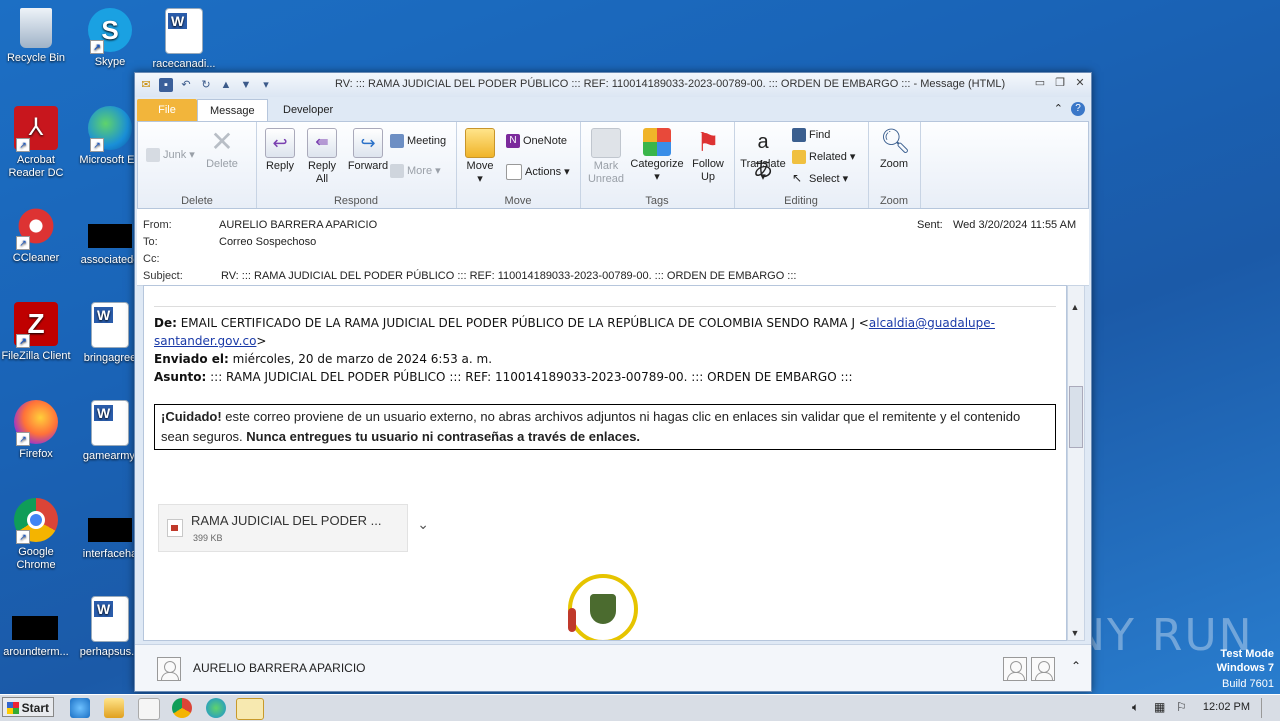 The height and width of the screenshot is (721, 1280). Describe the element at coordinates (149, 709) in the screenshot. I see `media-player-icon` at that location.